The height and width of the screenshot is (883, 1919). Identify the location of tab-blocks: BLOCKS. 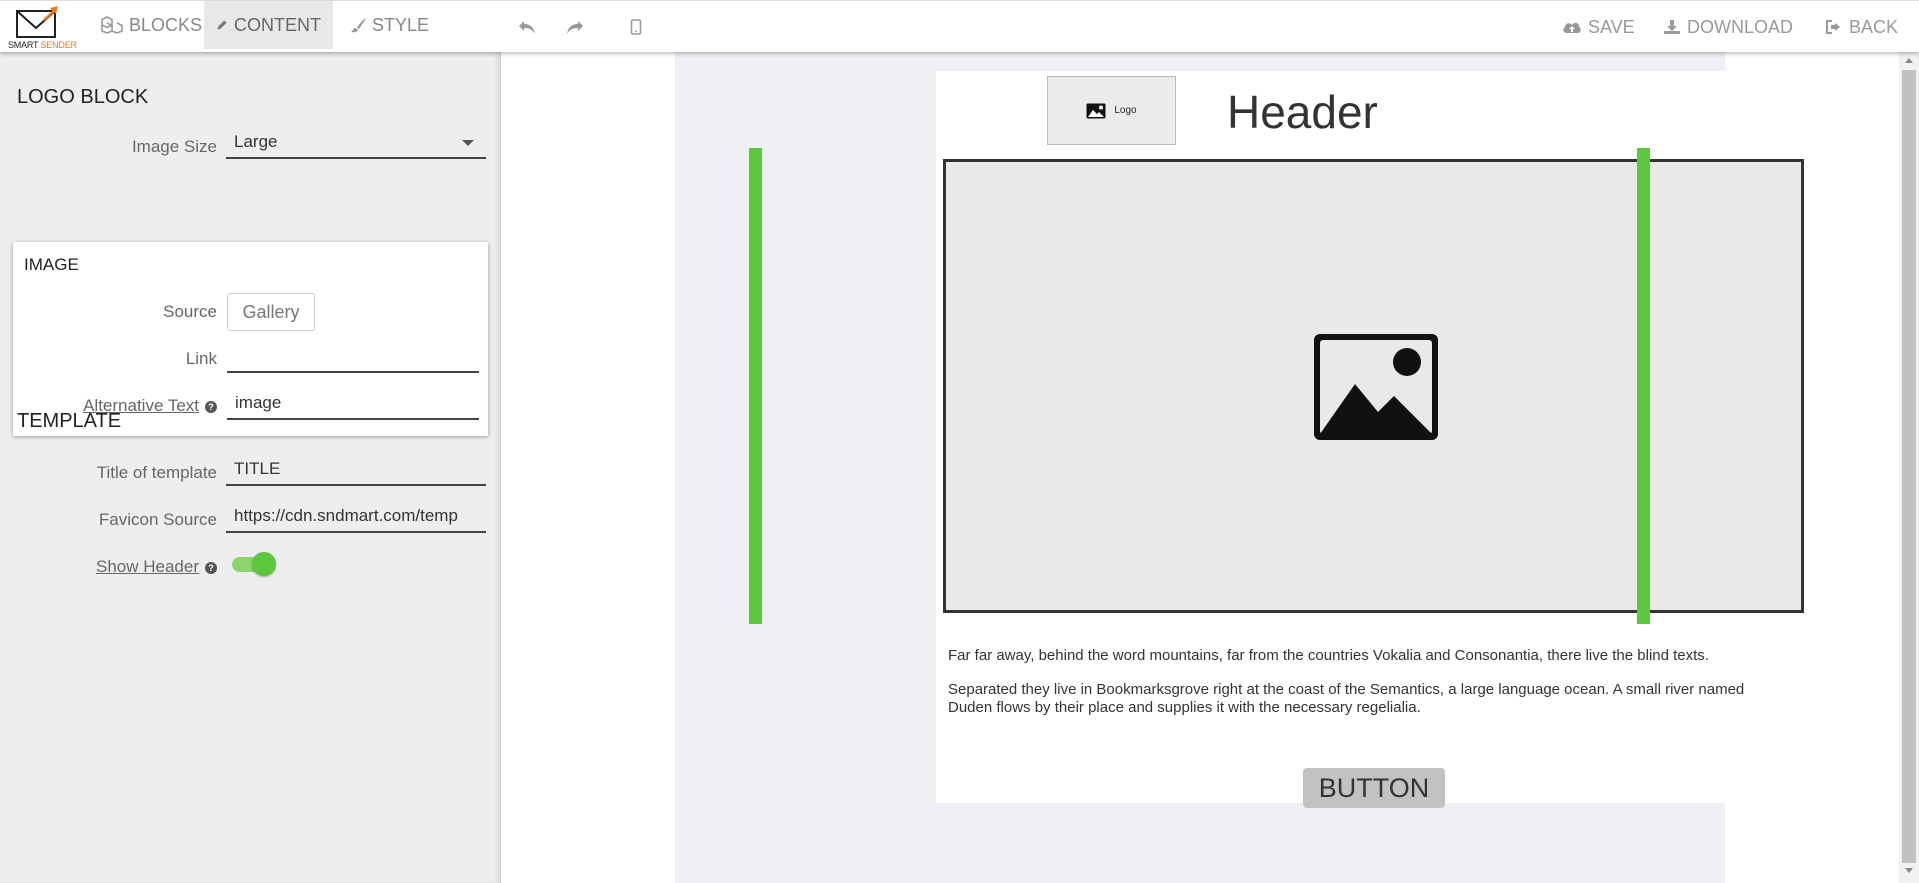
(151, 25).